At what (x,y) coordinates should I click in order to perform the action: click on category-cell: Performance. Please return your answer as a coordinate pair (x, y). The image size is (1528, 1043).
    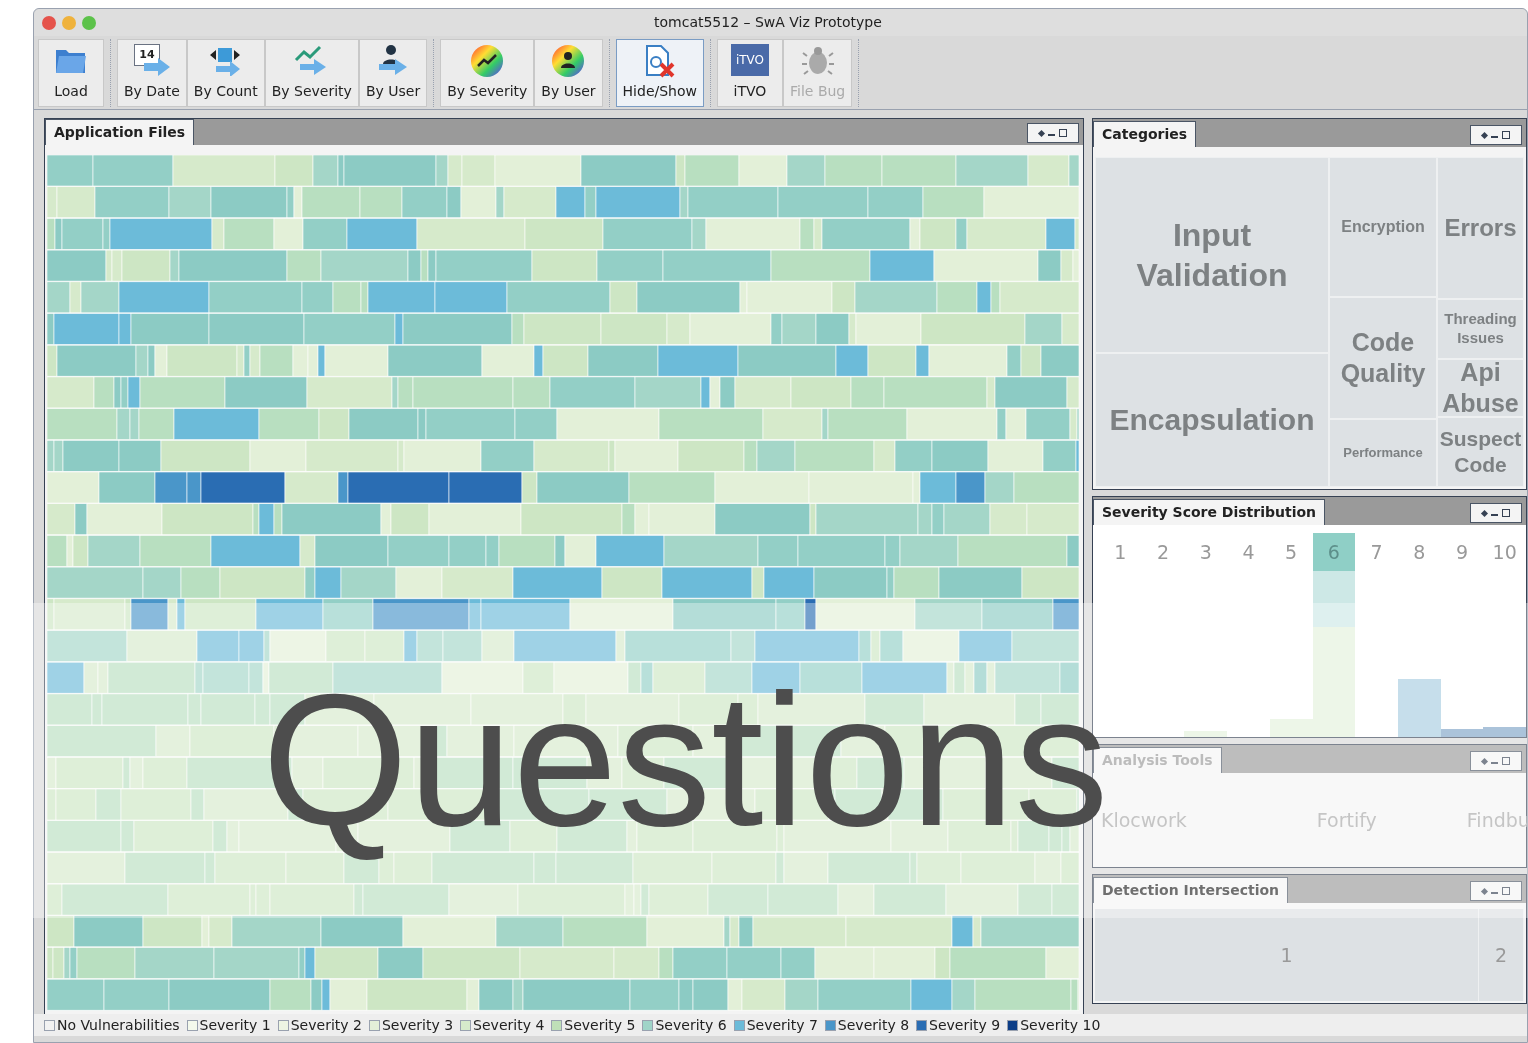
    Looking at the image, I should click on (1383, 453).